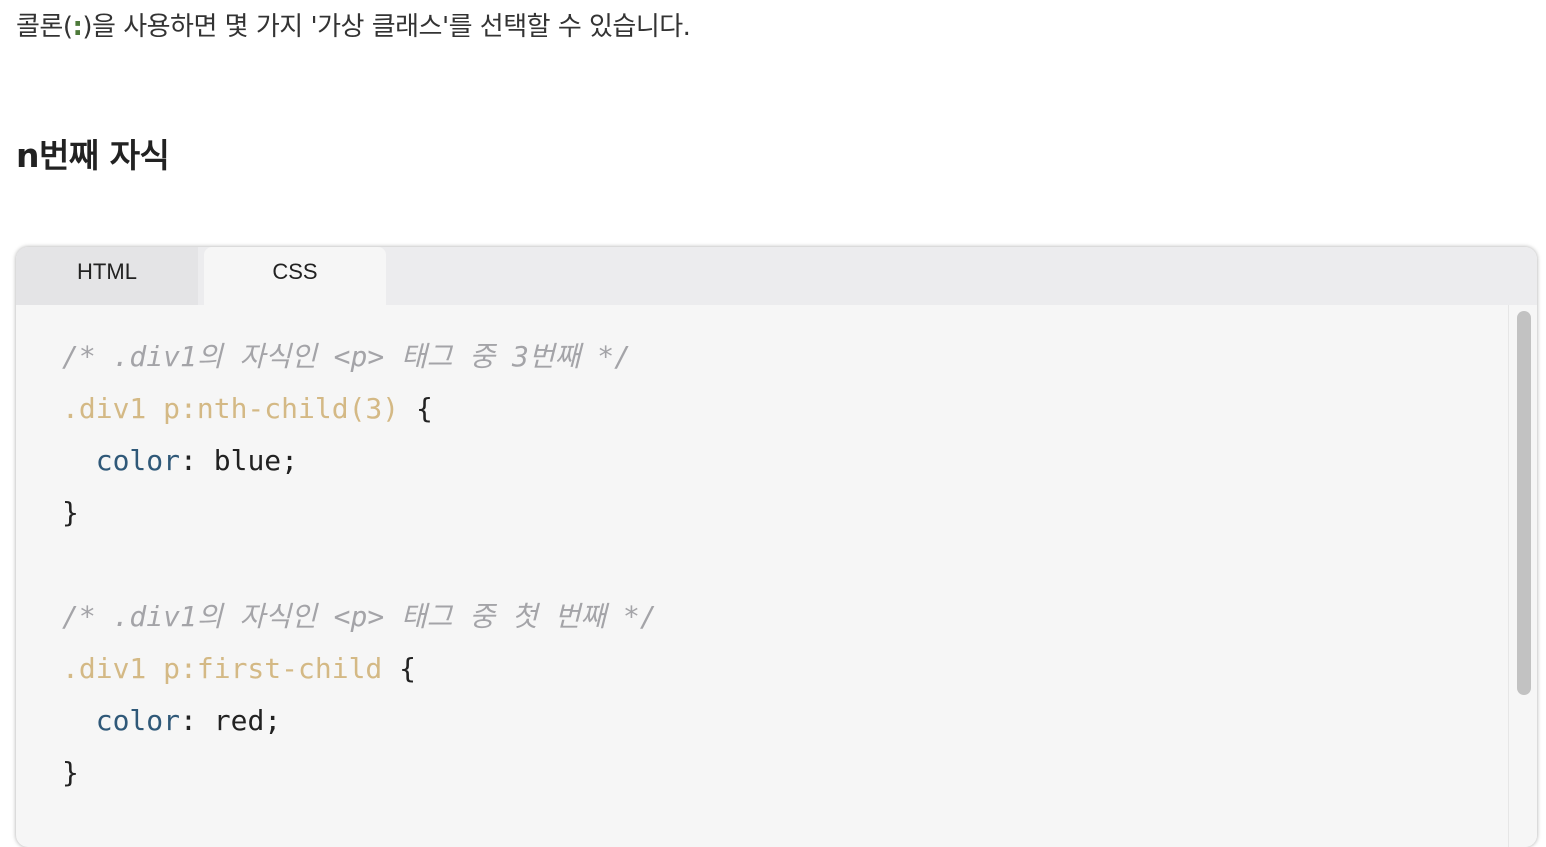 The height and width of the screenshot is (847, 1546). Describe the element at coordinates (295, 276) in the screenshot. I see `tab-css: CSS` at that location.